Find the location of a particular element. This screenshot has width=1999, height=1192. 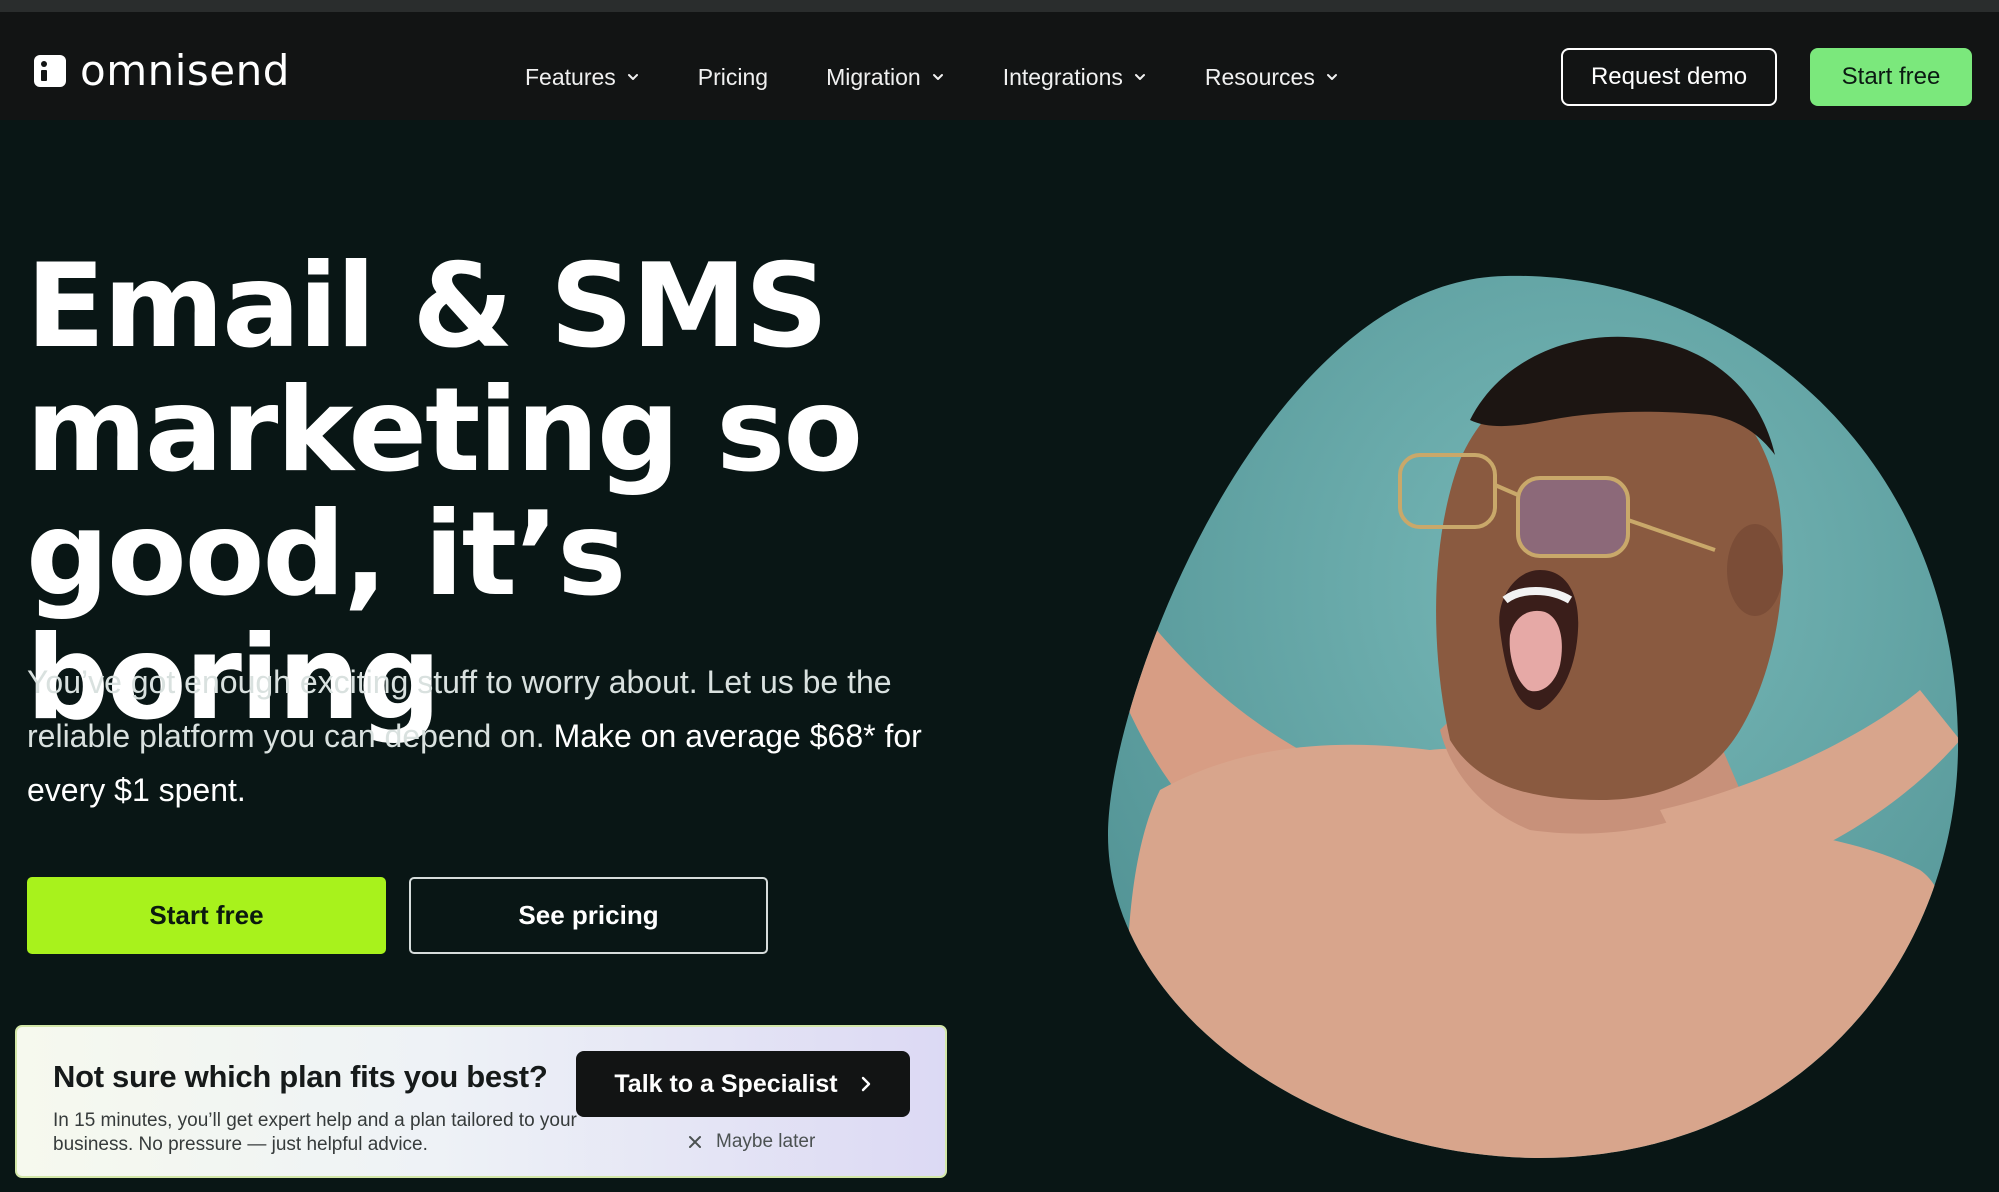

omnisend-logo: omnisend is located at coordinates (162, 70).